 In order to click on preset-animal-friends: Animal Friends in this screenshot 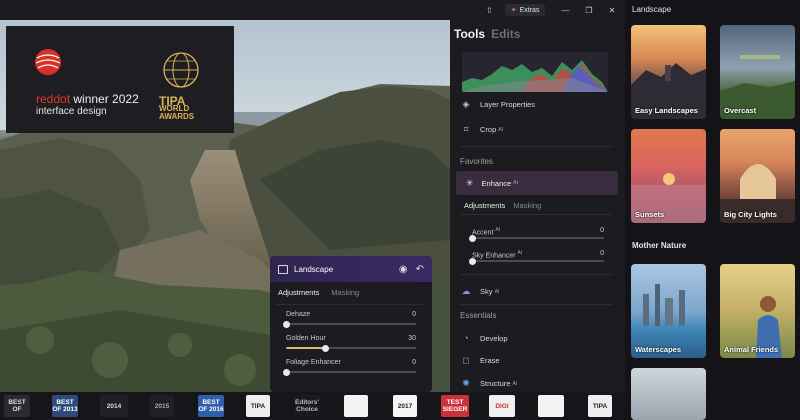, I will do `click(757, 311)`.